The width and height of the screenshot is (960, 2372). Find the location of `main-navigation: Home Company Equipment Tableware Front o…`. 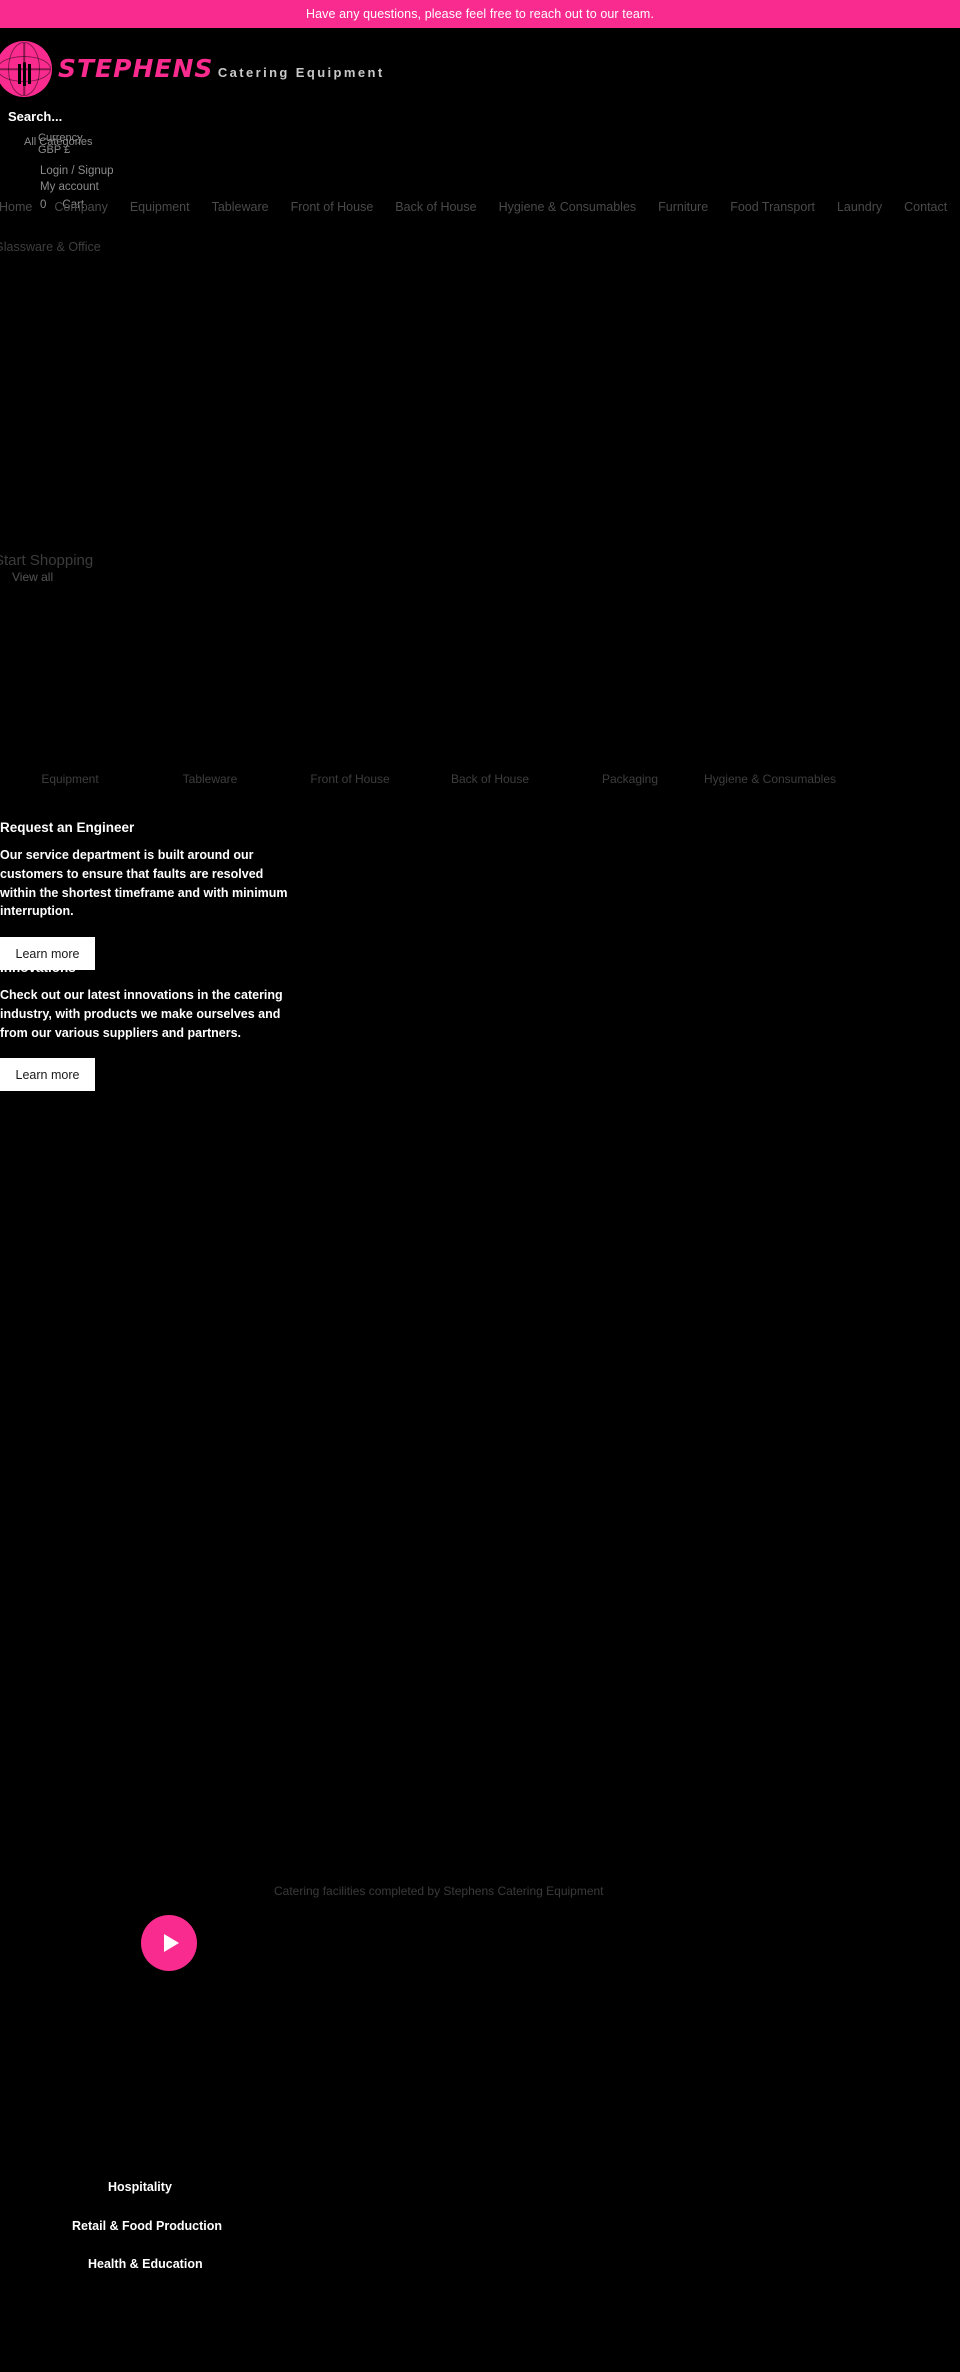

main-navigation: Home Company Equipment Tableware Front o… is located at coordinates (480, 222).